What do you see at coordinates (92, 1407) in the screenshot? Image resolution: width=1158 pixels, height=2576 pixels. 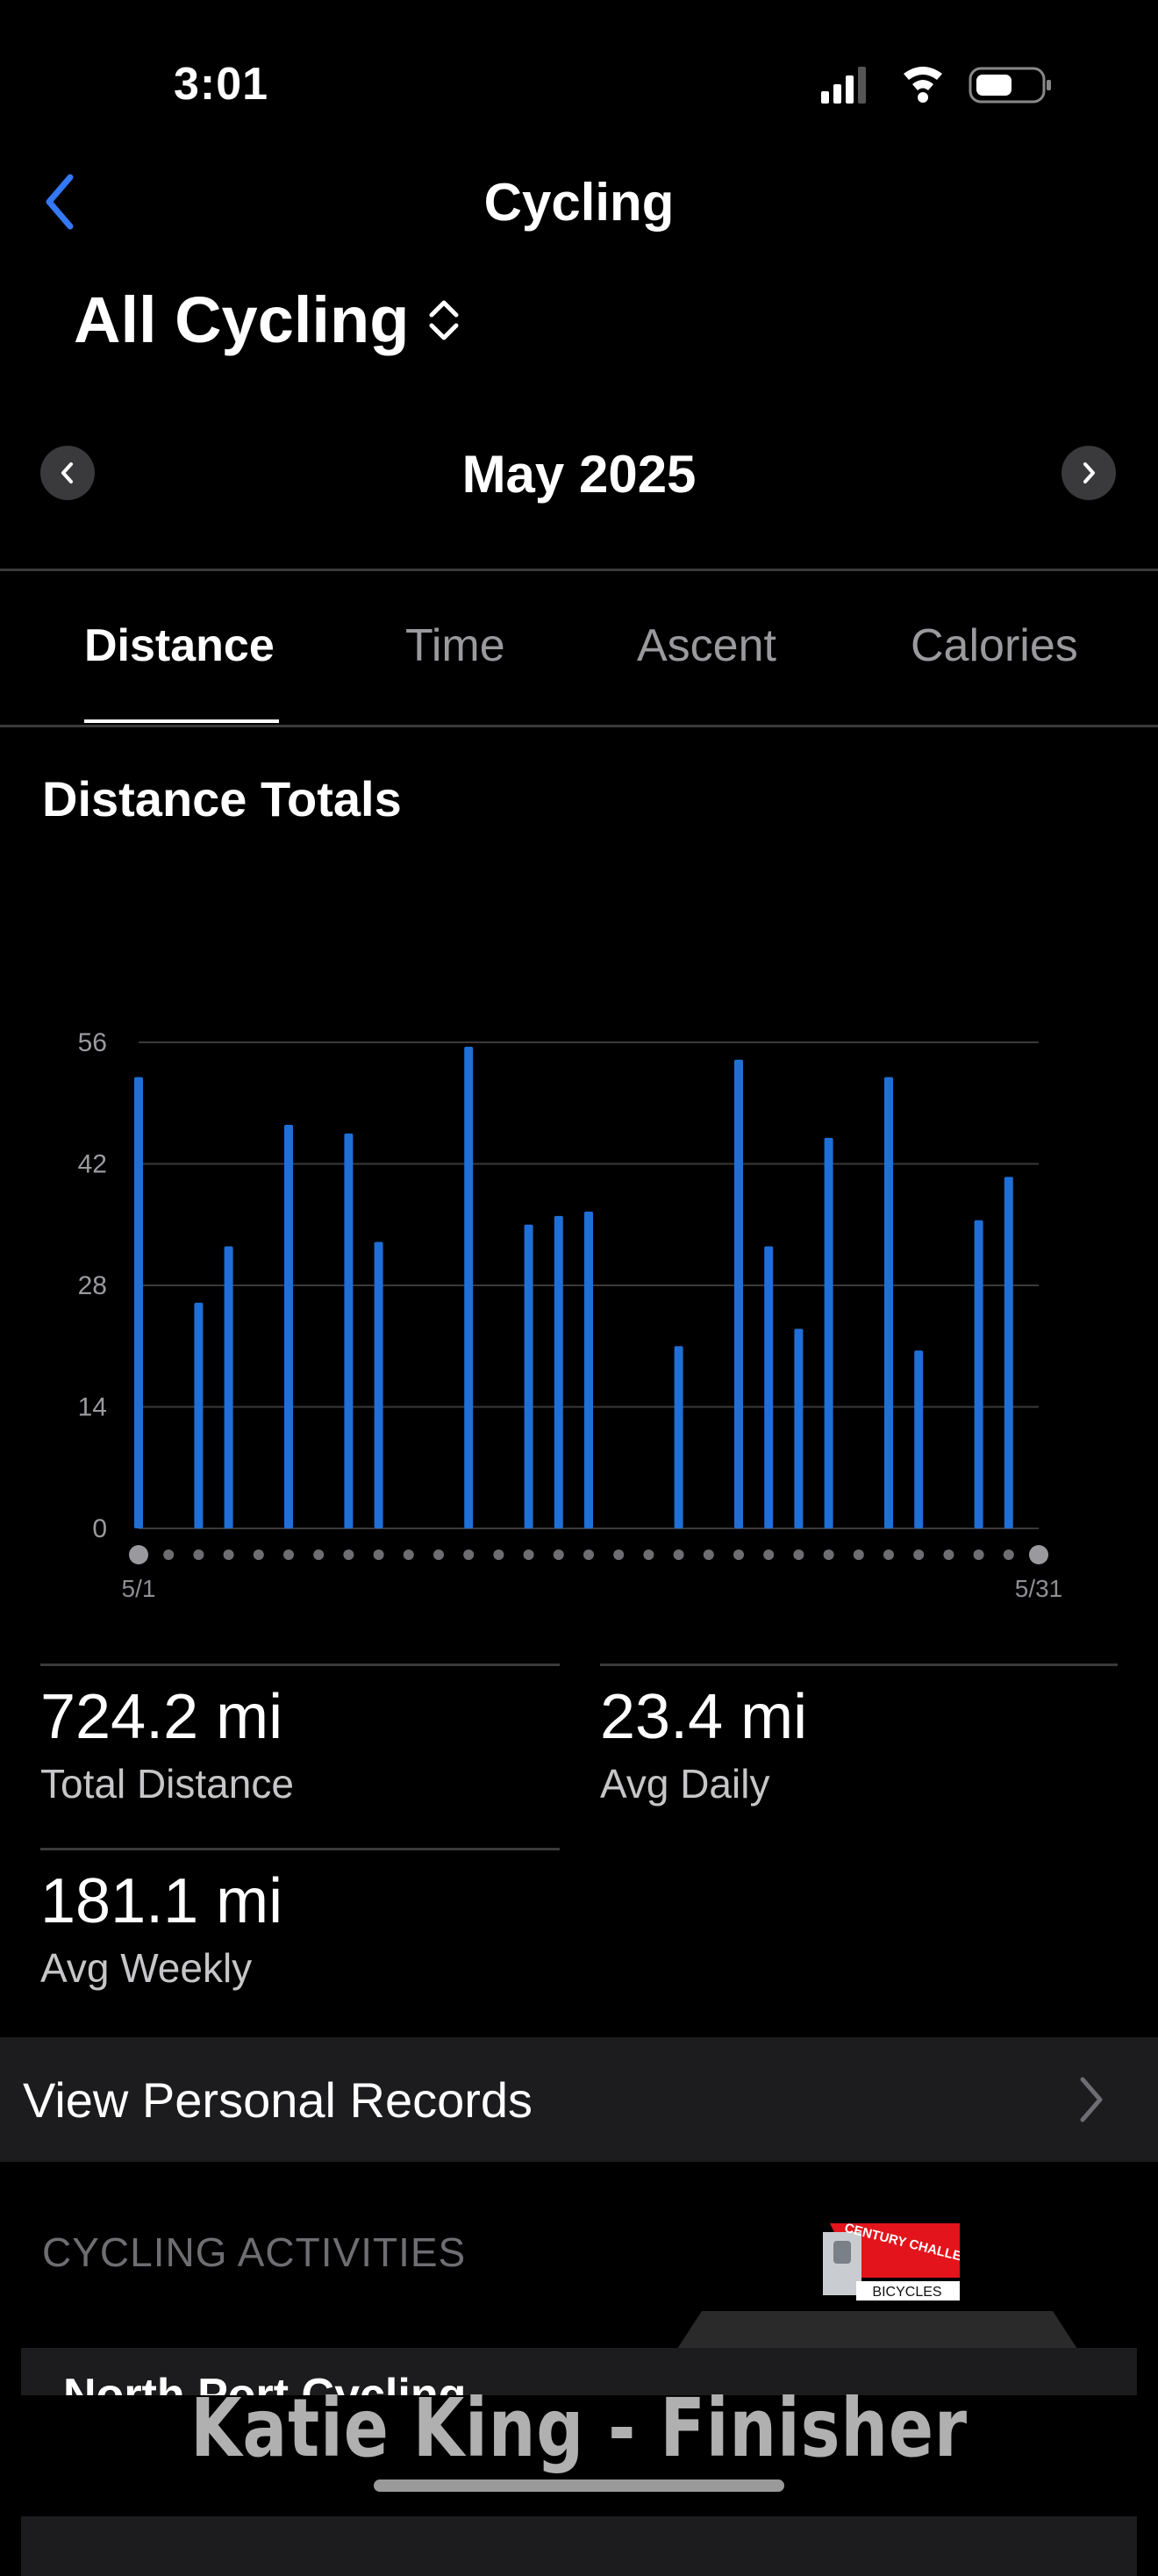 I see `y-tick-label: 14` at bounding box center [92, 1407].